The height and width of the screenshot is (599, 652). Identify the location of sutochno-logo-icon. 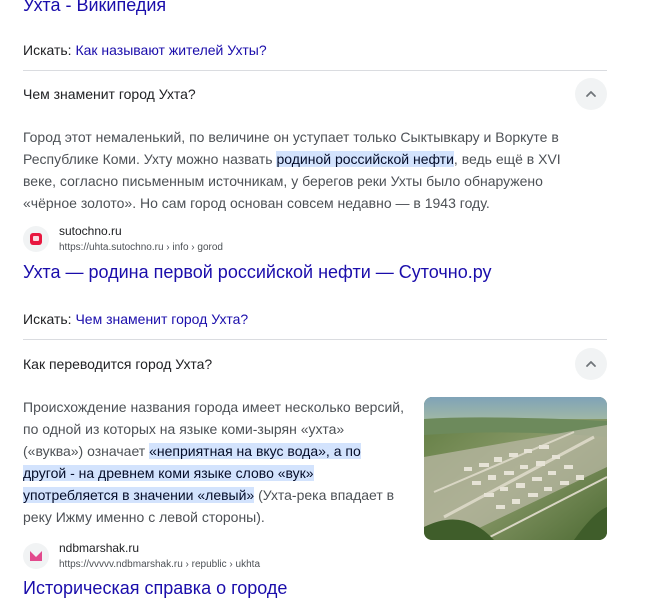
(36, 239).